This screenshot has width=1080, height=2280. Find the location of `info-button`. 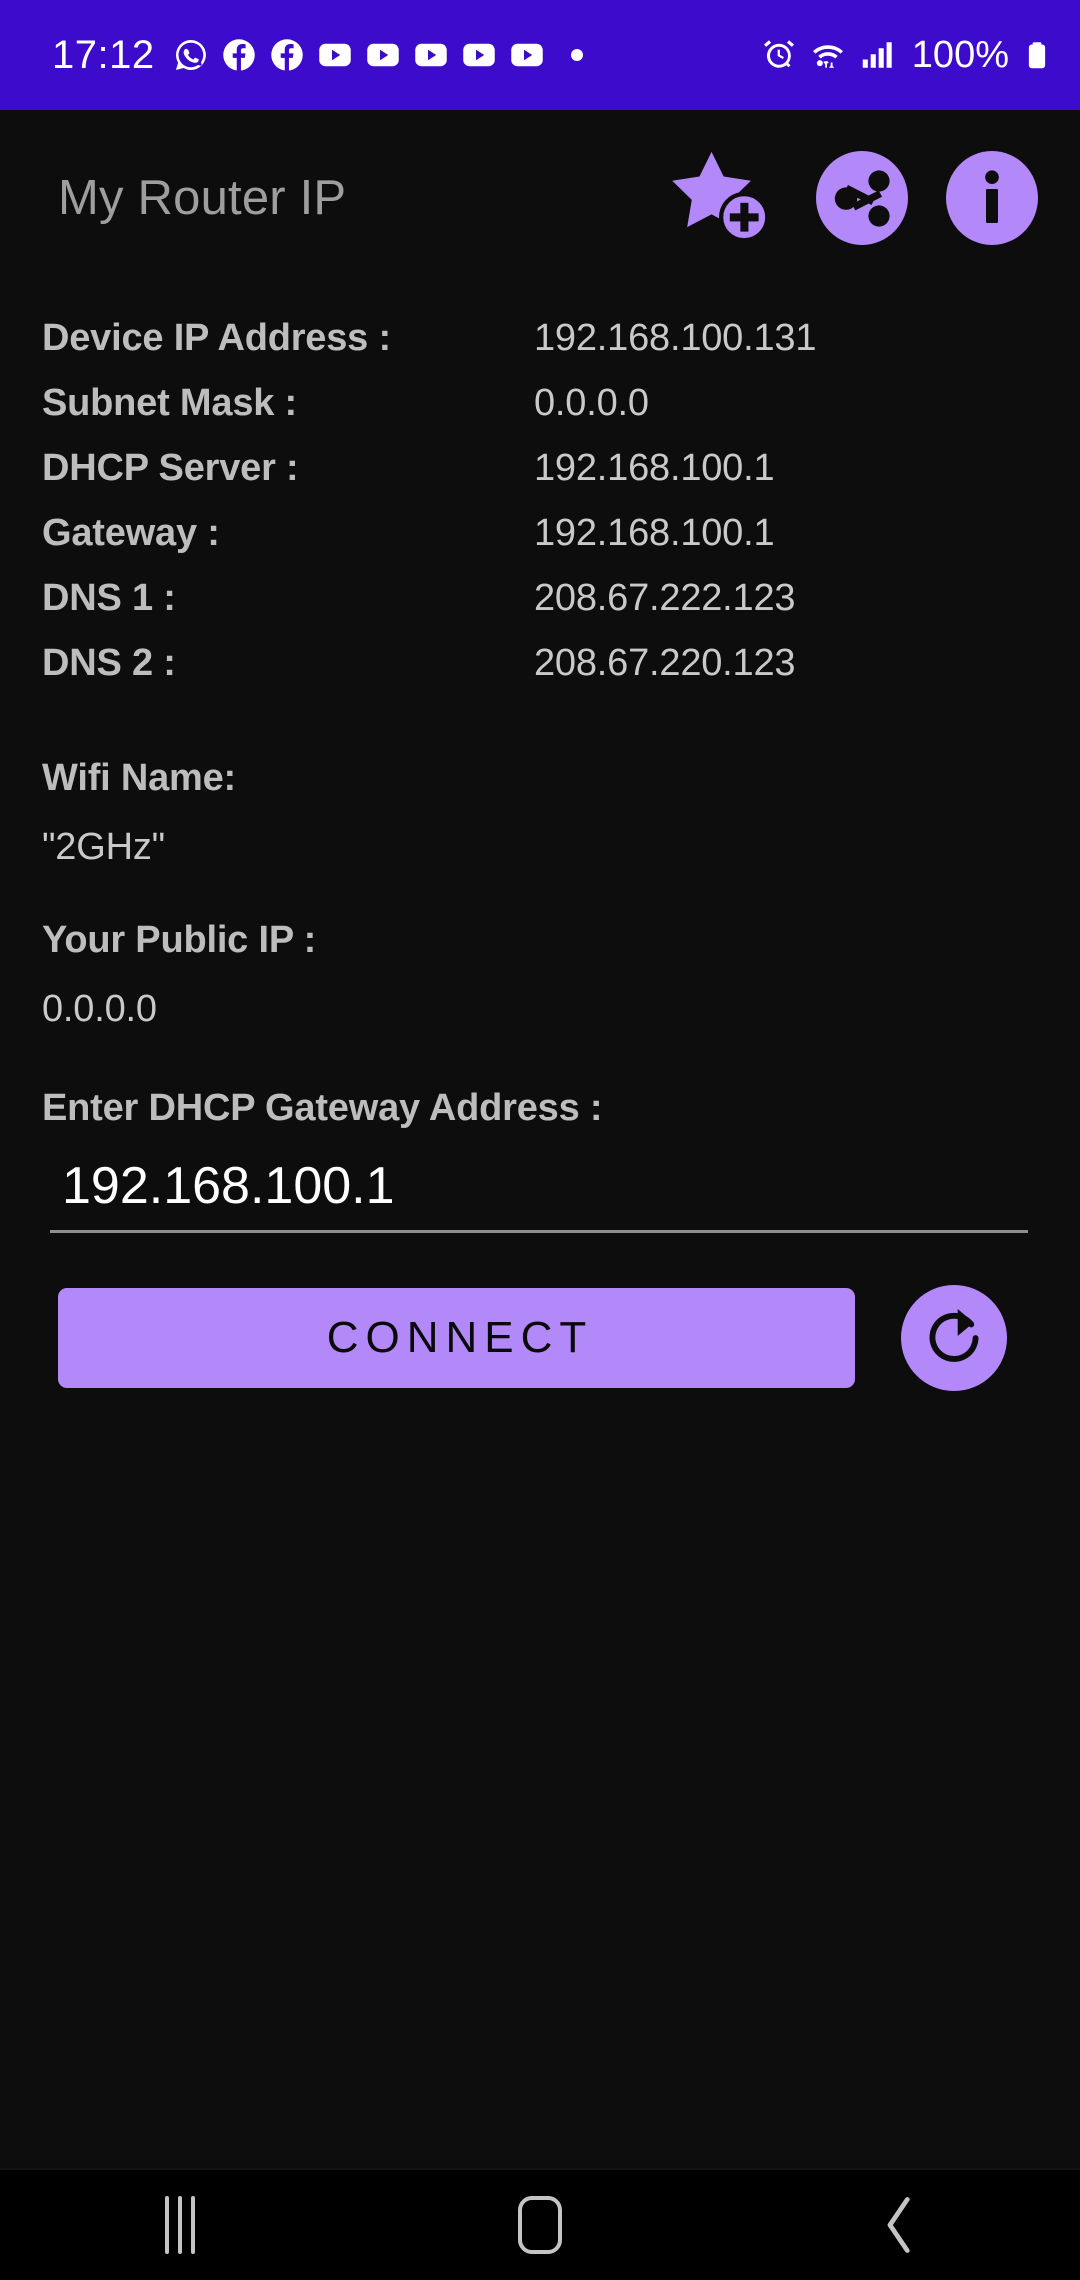

info-button is located at coordinates (992, 198).